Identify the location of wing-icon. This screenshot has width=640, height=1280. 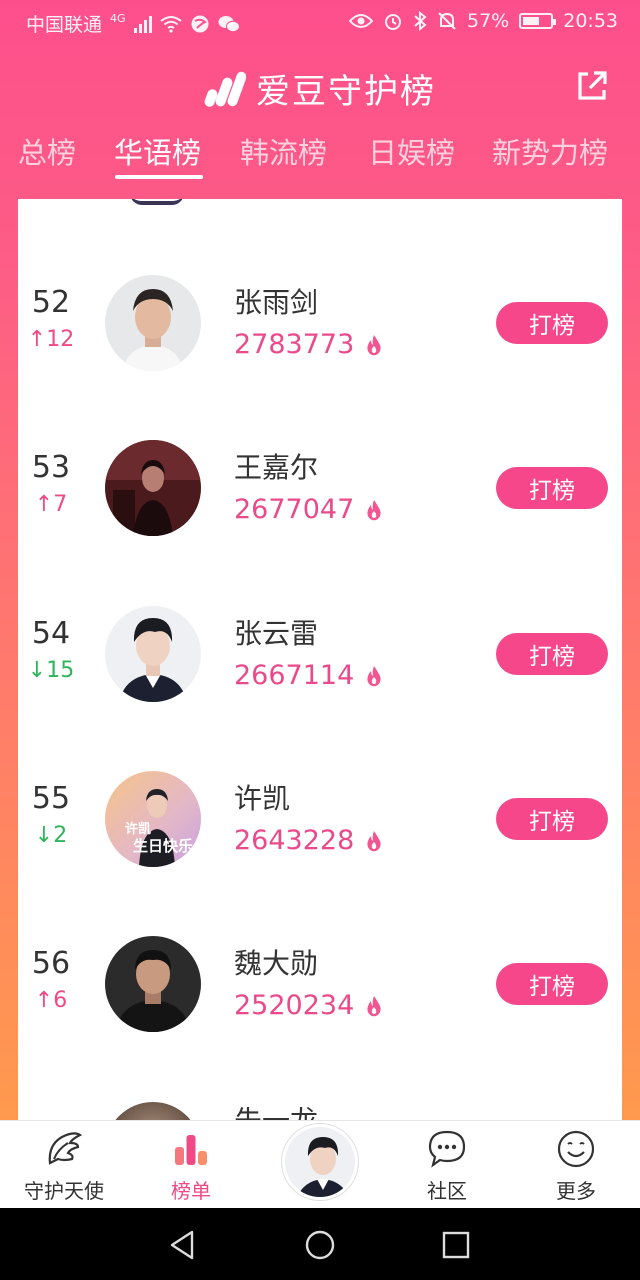
(65, 1148).